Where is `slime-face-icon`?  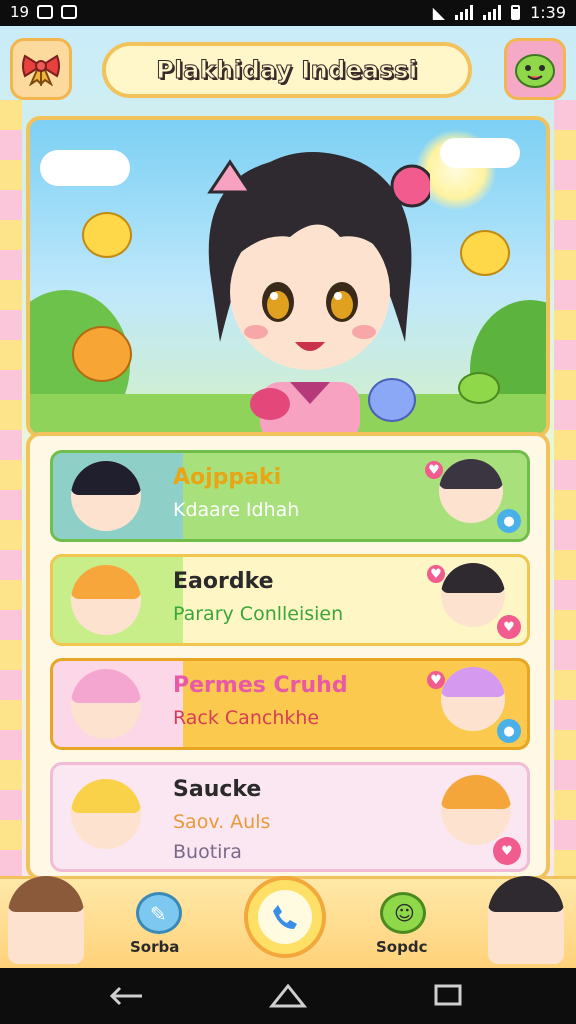
slime-face-icon is located at coordinates (535, 71).